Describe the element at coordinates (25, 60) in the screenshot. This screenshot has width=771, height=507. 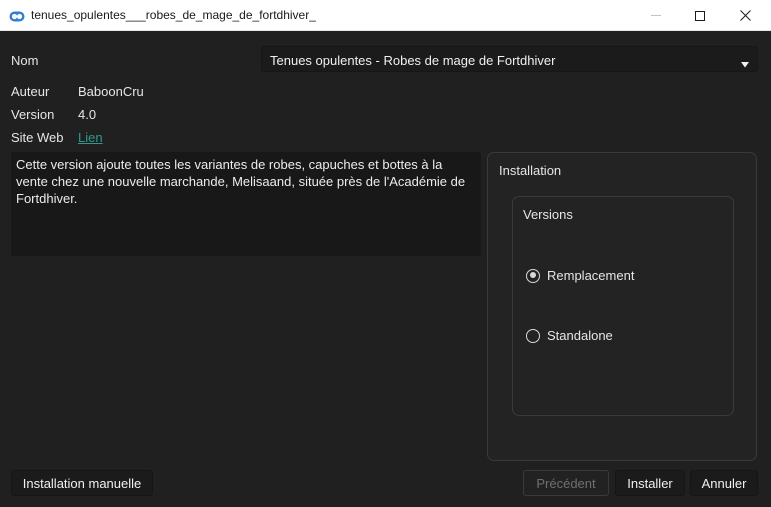
I see `name-label: Nom` at that location.